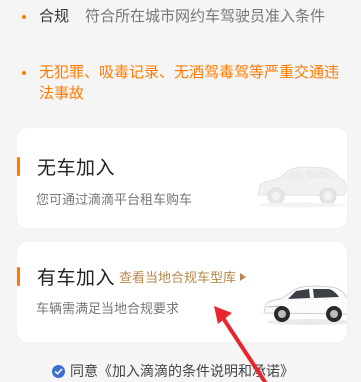 This screenshot has height=382, width=361. What do you see at coordinates (108, 309) in the screenshot?
I see `card-subtitle: 车辆需满足当地合规要求` at bounding box center [108, 309].